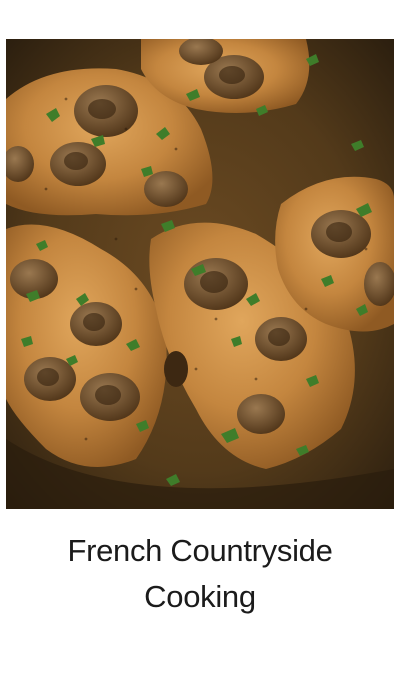 The height and width of the screenshot is (679, 400). I want to click on recipe-title-line-2: Cooking, so click(200, 596).